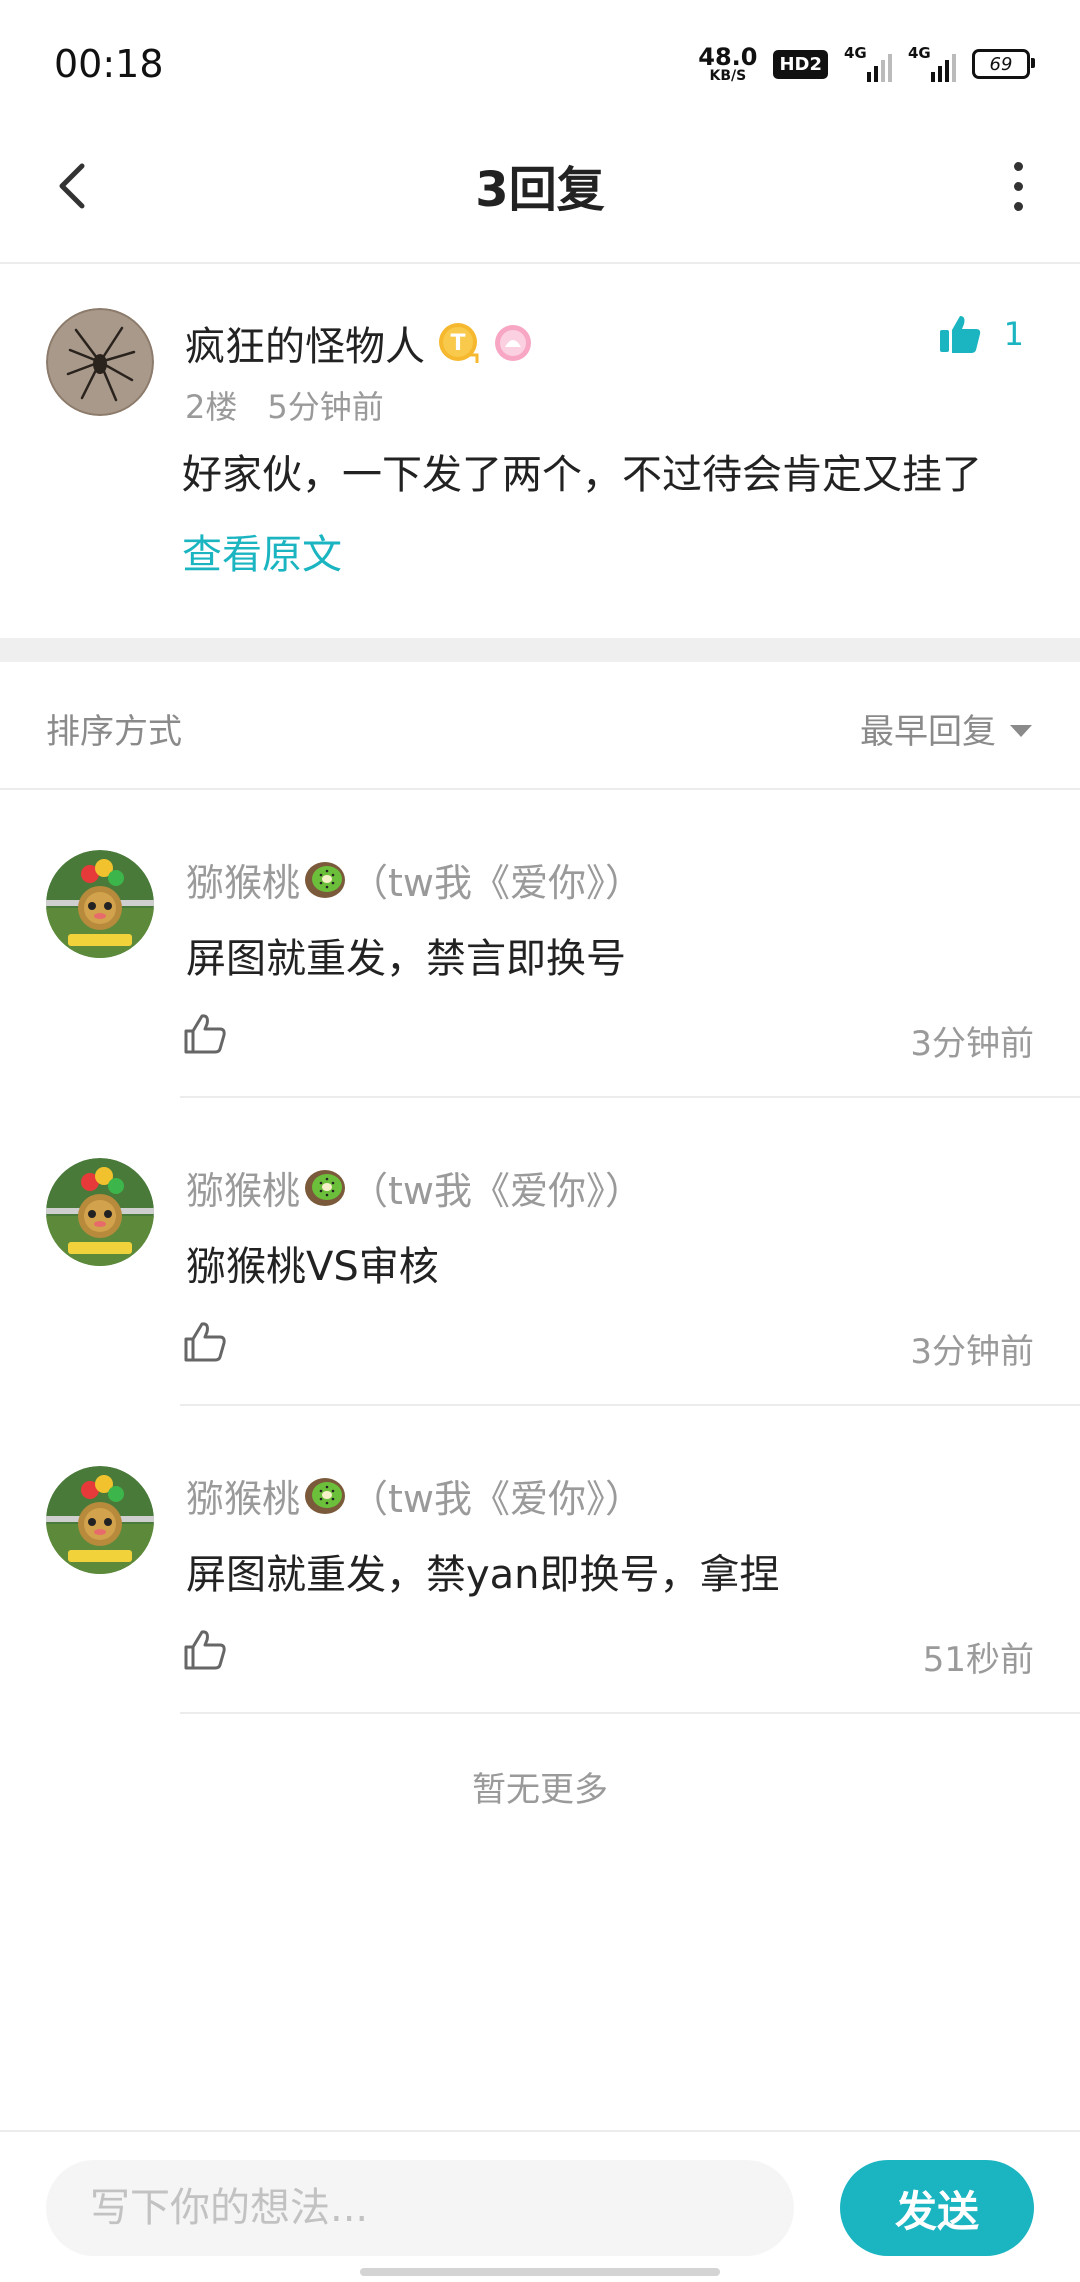  I want to click on composer-bar: 发送, so click(540, 2206).